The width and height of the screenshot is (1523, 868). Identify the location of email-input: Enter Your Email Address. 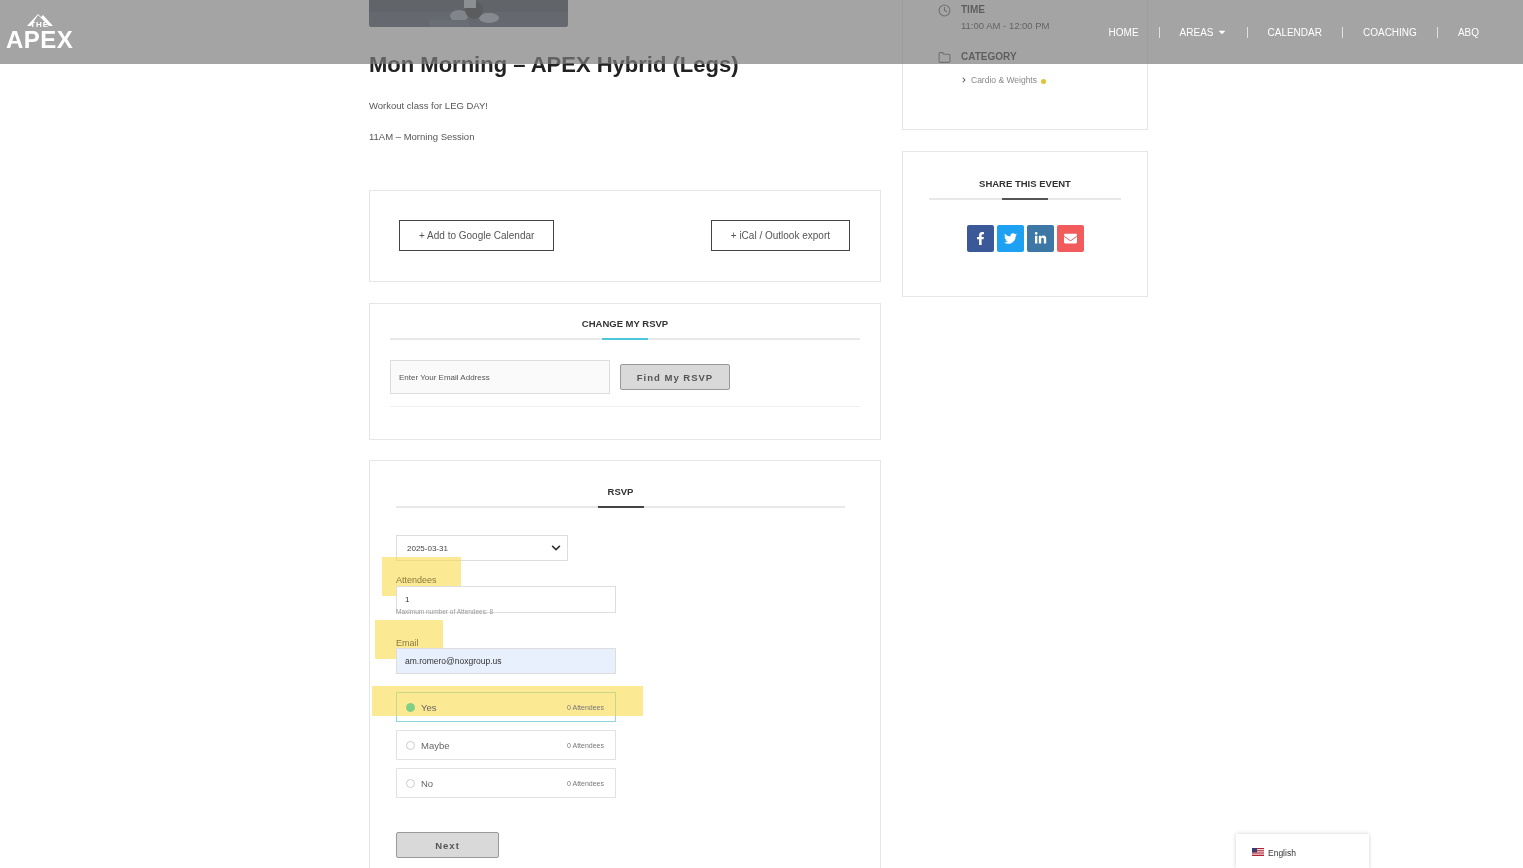
(500, 377).